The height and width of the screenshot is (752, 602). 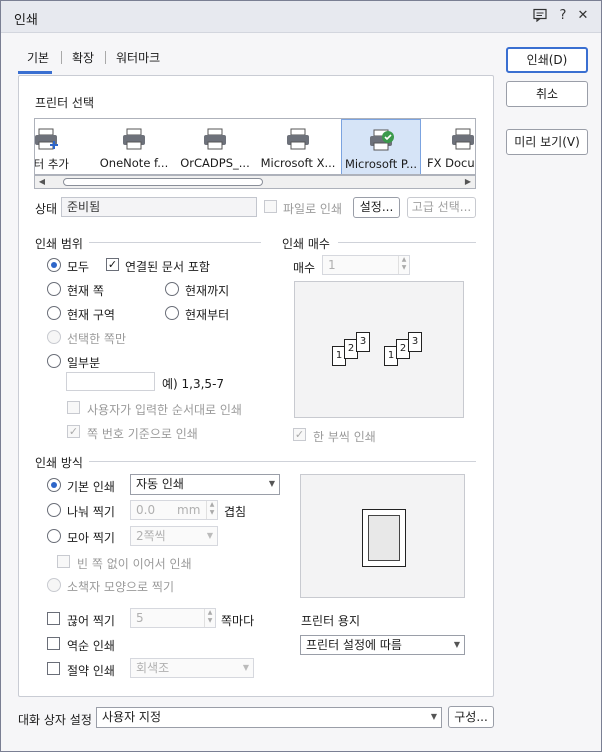 I want to click on scroll-left-icon: ◀, so click(x=42, y=182).